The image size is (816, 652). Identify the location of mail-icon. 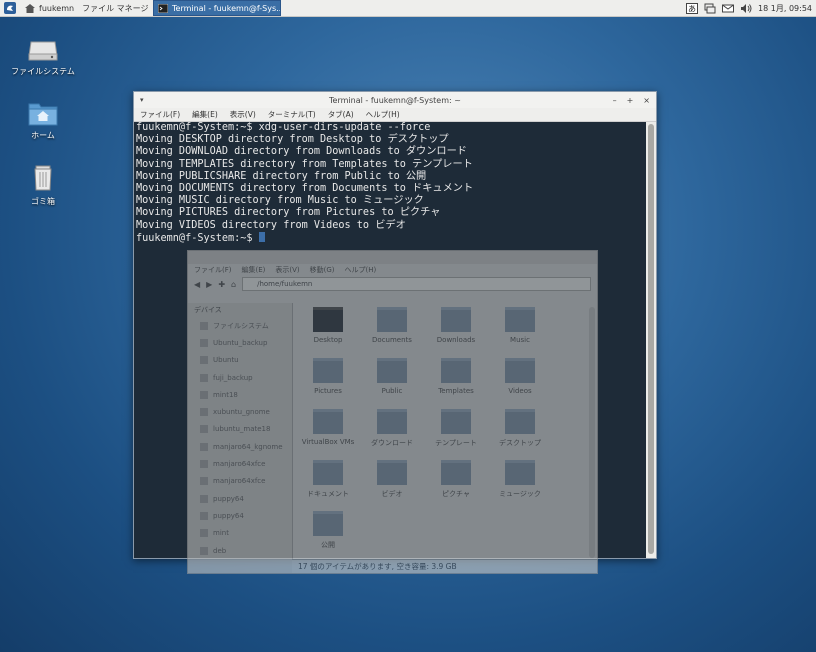
(728, 8).